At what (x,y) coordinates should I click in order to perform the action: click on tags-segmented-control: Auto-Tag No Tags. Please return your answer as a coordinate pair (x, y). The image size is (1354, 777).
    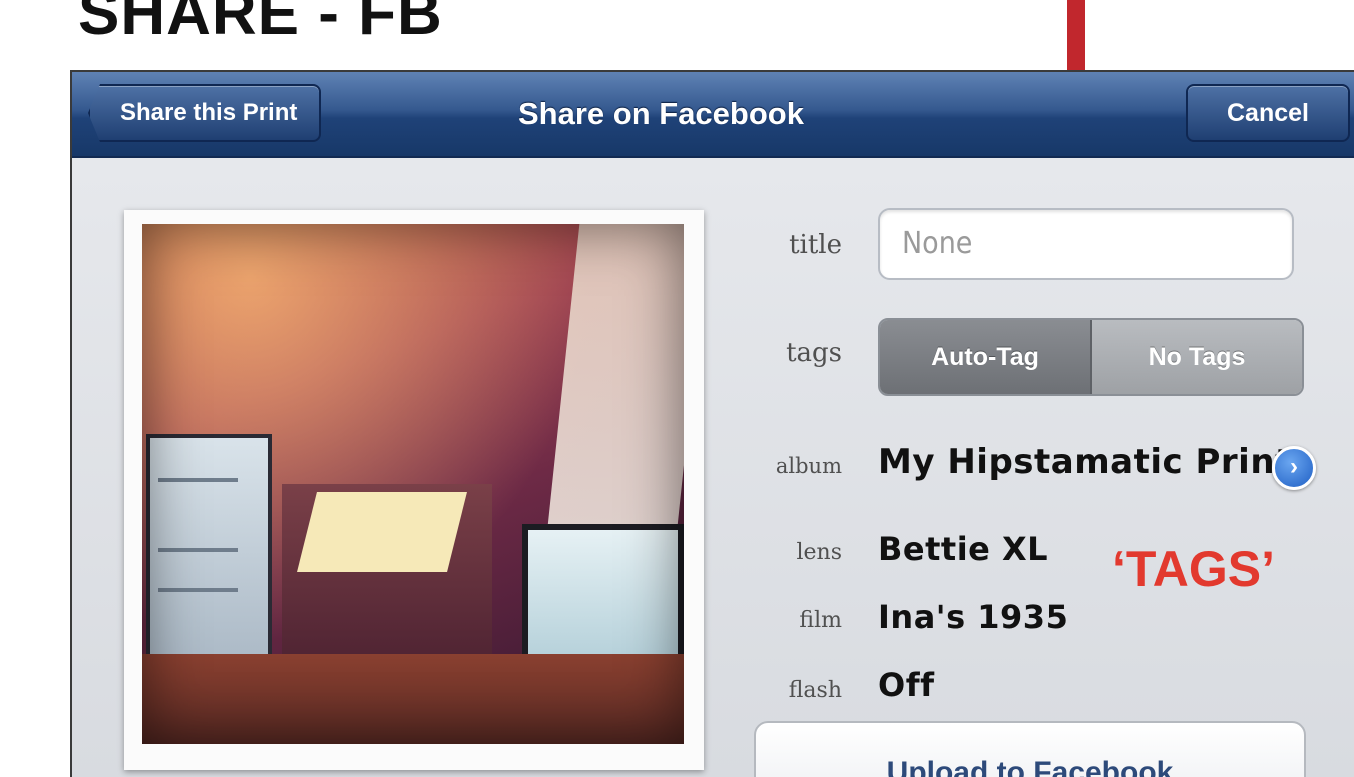
    Looking at the image, I should click on (1091, 357).